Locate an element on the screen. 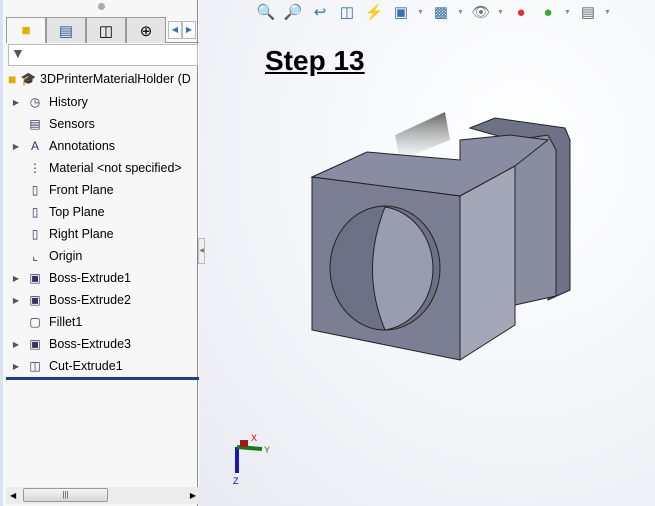 Image resolution: width=655 pixels, height=506 pixels. tree-item: ▶ ▣ Boss-Extrude1 is located at coordinates (68, 278).